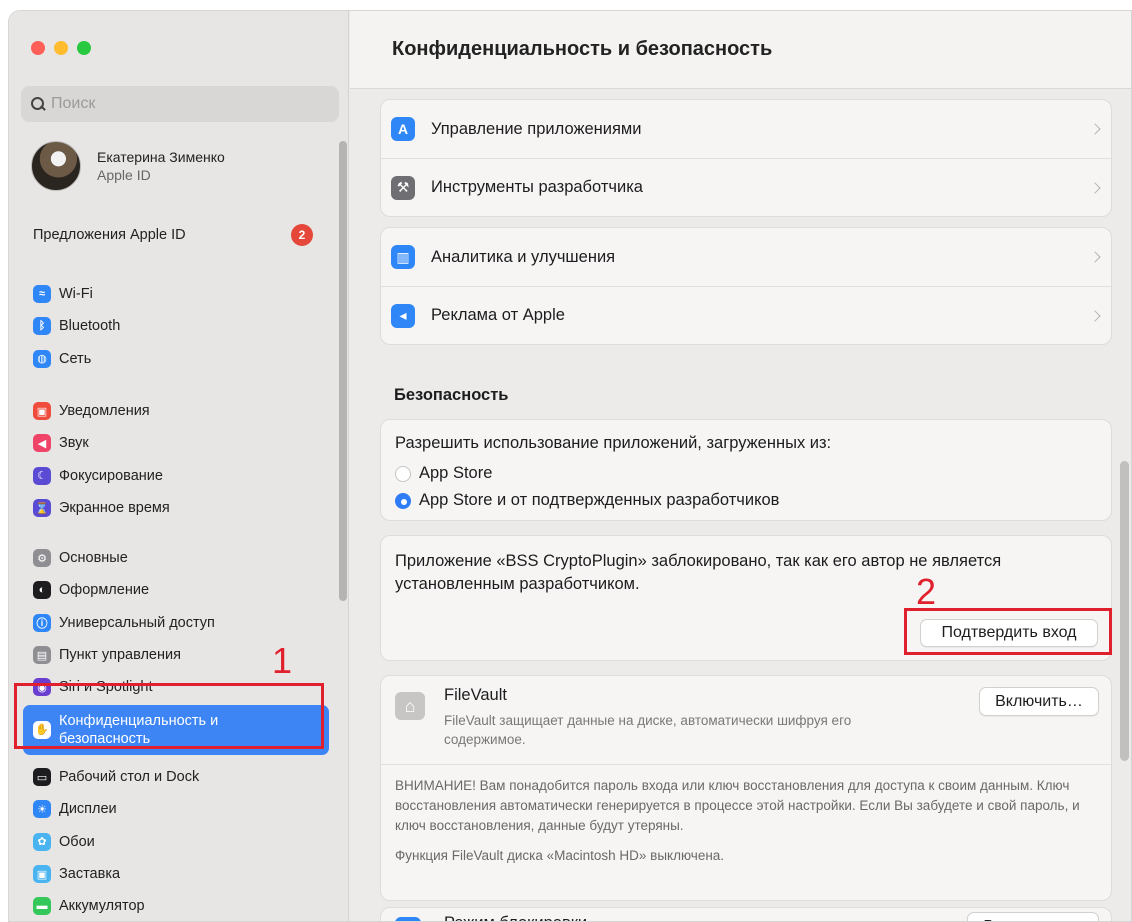 This screenshot has width=1132, height=922. What do you see at coordinates (42, 508) in the screenshot?
I see `hourglass-icon: ⌛` at bounding box center [42, 508].